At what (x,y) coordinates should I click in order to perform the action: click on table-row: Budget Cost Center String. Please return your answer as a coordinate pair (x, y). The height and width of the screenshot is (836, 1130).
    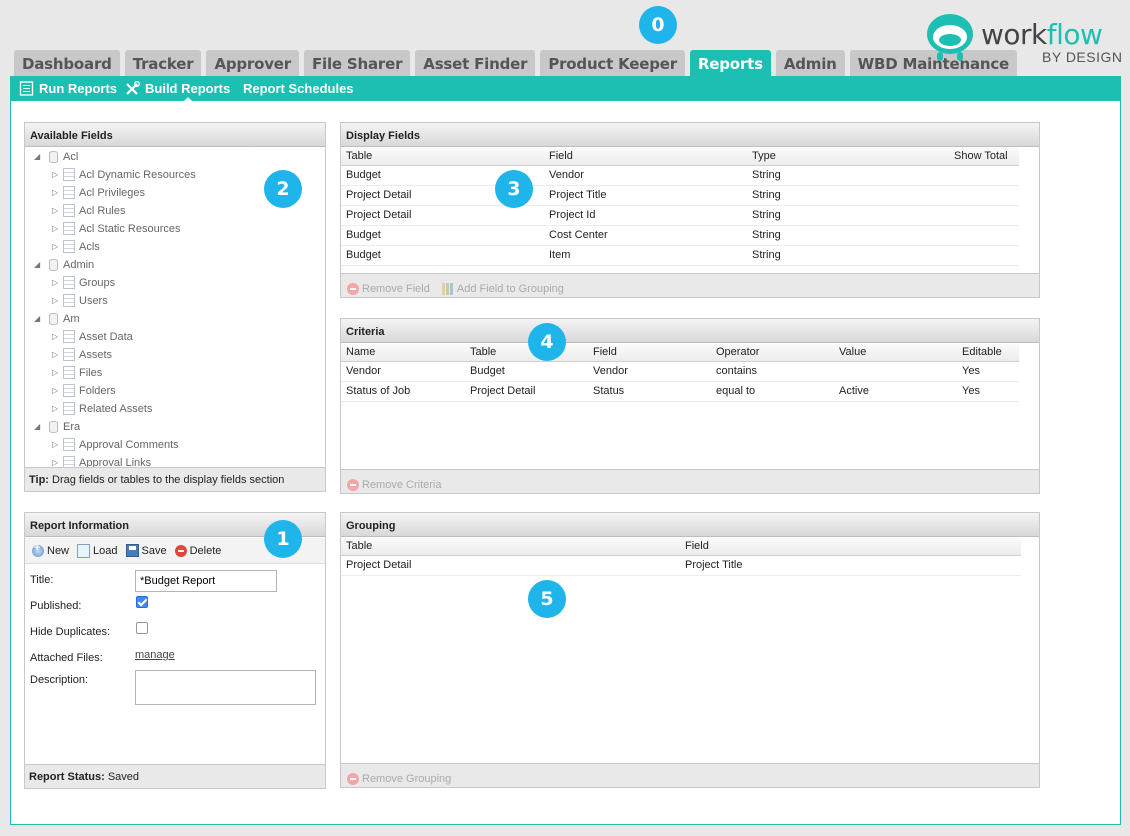
    Looking at the image, I should click on (680, 235).